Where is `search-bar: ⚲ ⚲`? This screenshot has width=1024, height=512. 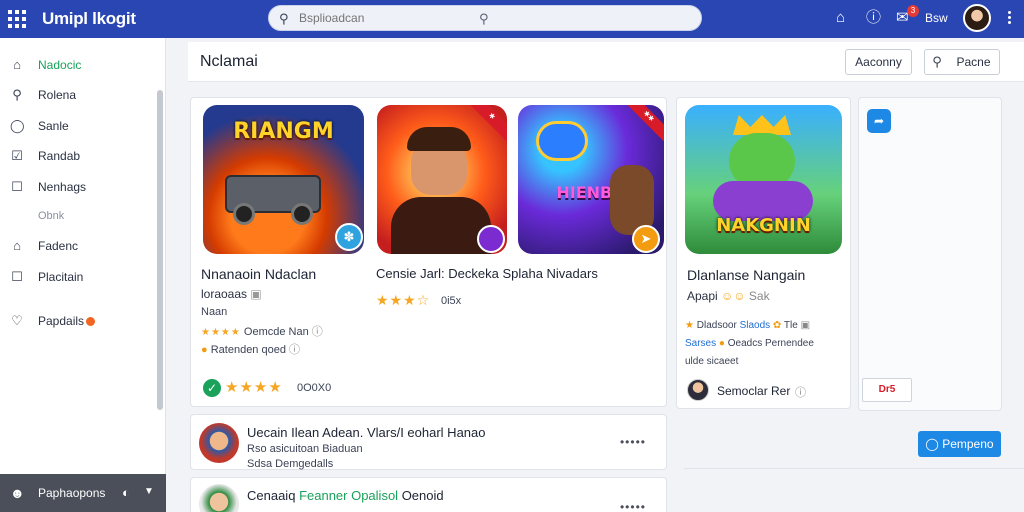
search-bar: ⚲ ⚲ is located at coordinates (485, 18).